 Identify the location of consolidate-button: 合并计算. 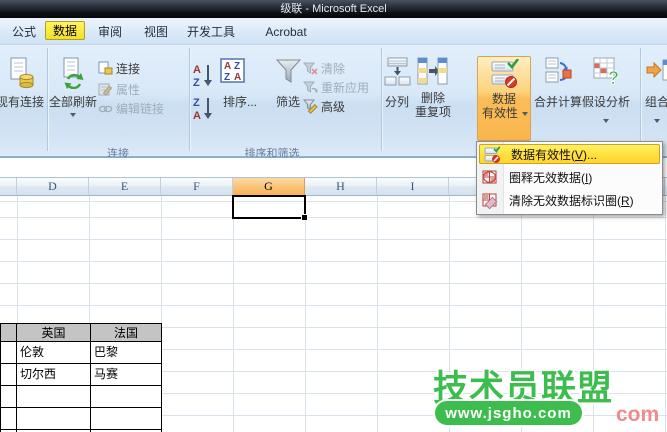
(558, 102).